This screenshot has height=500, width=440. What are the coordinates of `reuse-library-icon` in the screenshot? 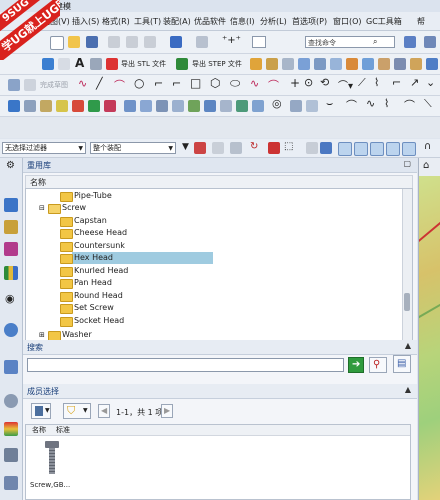 It's located at (11, 273).